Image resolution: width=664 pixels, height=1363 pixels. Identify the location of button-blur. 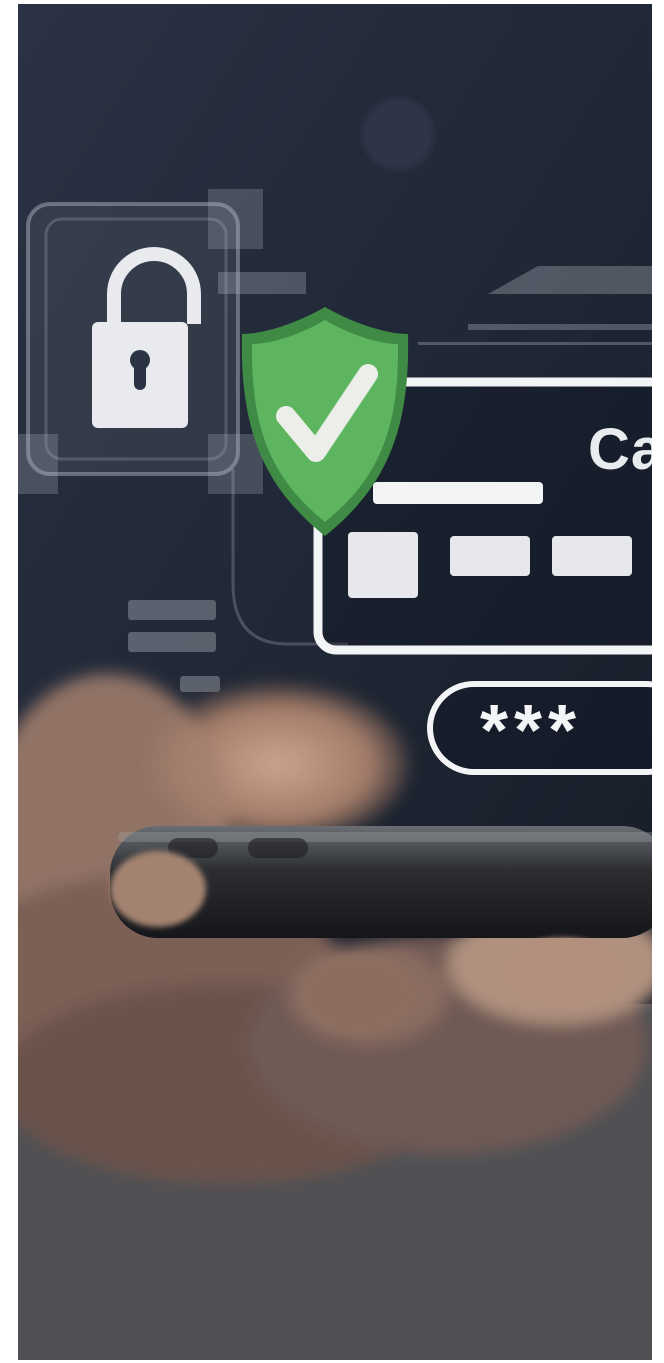
(398, 134).